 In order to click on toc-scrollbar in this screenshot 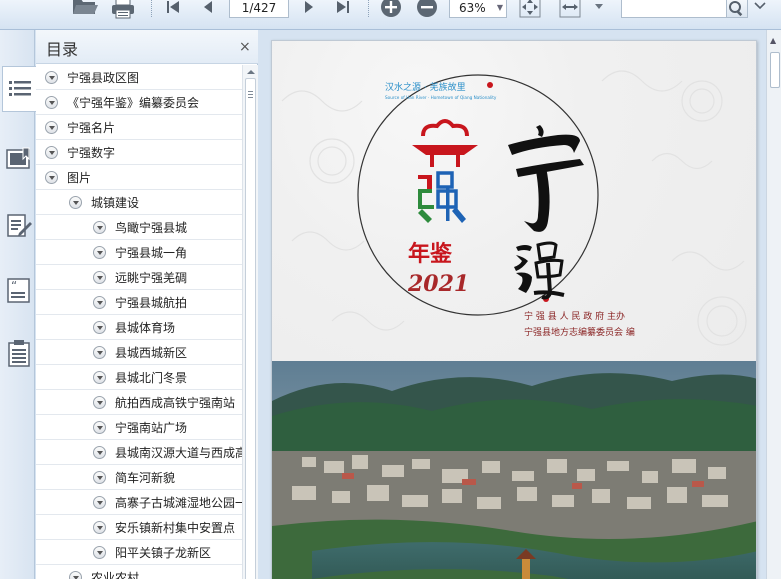, I will do `click(250, 322)`.